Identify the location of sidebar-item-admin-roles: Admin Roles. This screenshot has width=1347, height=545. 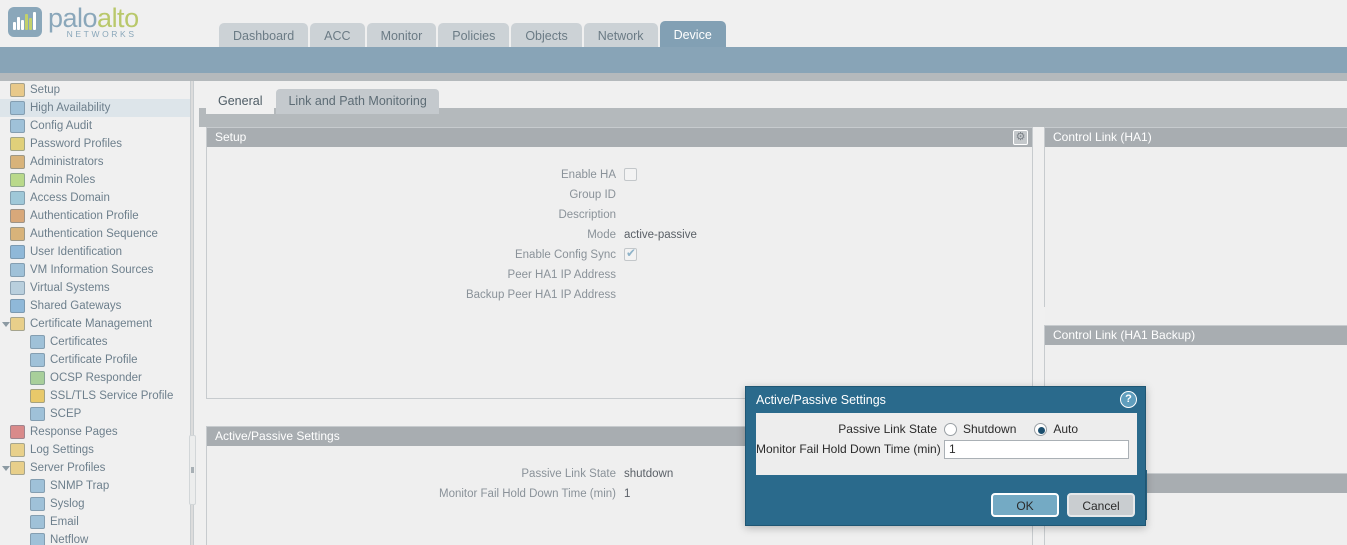
(95, 180).